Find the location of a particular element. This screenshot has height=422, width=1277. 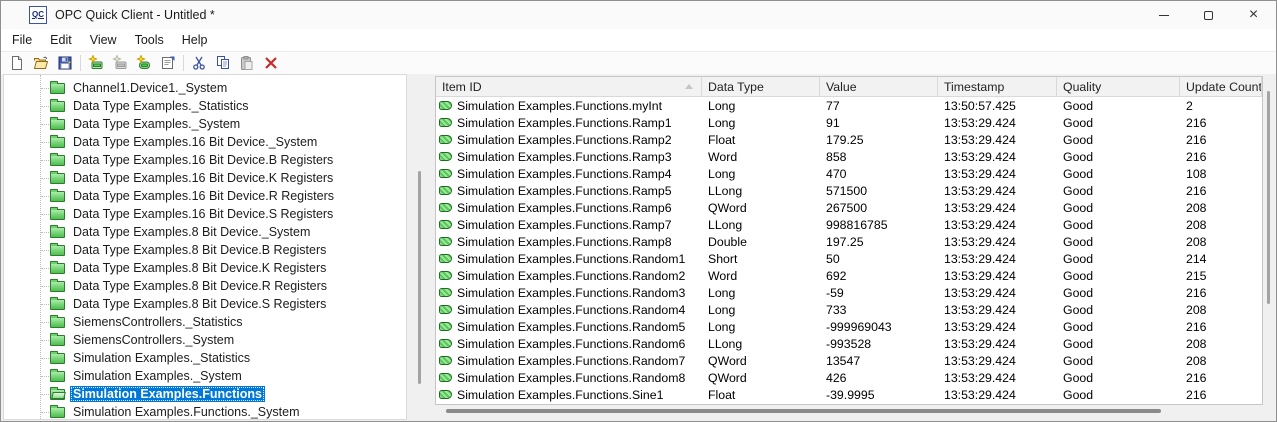

tree-item: Data Type Examples.8 Bit Device._System is located at coordinates (205, 232).